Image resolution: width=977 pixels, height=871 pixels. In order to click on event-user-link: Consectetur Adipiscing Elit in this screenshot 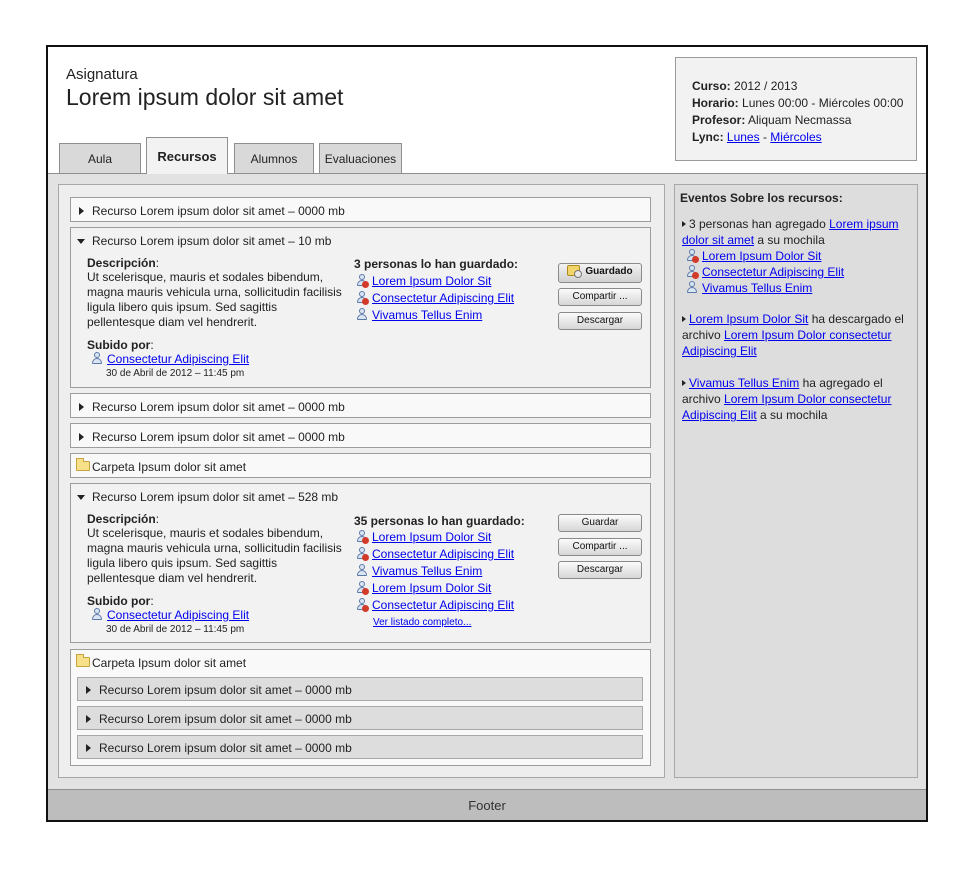, I will do `click(773, 272)`.